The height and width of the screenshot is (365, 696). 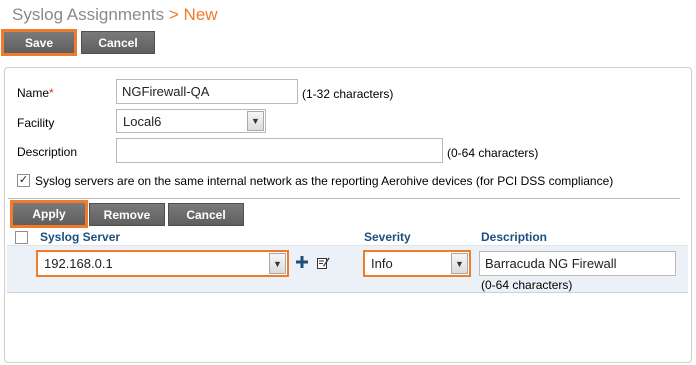 What do you see at coordinates (36, 123) in the screenshot?
I see `facility-label: Facility` at bounding box center [36, 123].